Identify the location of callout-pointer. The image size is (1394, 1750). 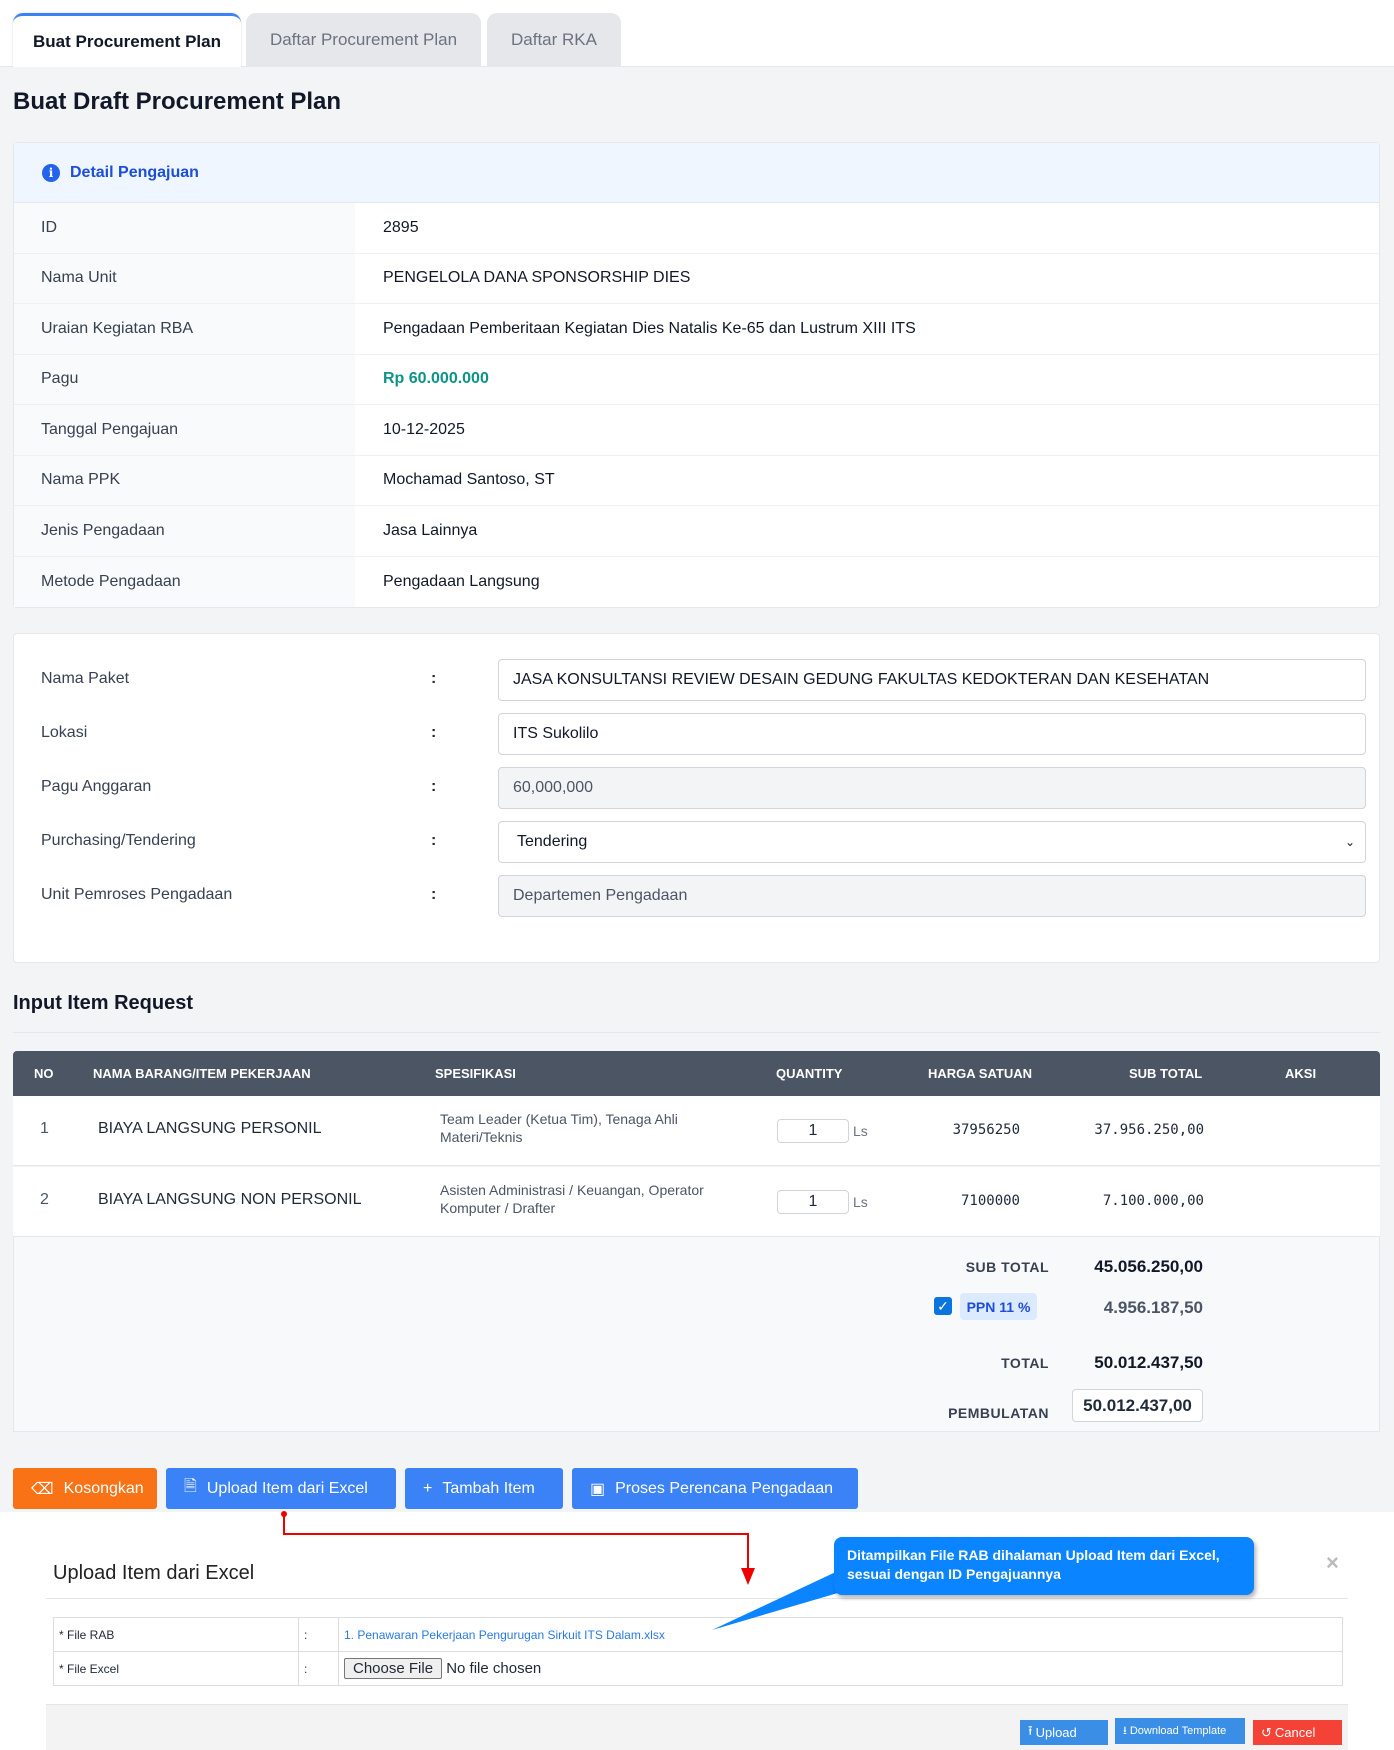
(780, 1600).